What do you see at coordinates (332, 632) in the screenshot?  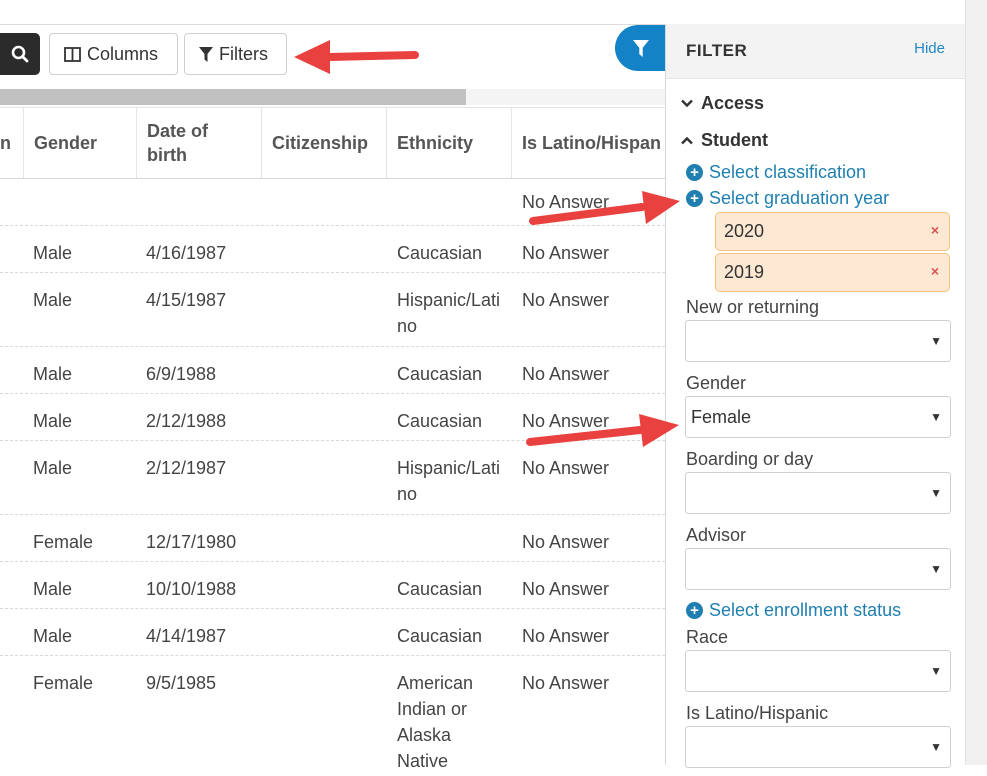 I see `table-row: Male 4/14/1987 Caucasian No Answer` at bounding box center [332, 632].